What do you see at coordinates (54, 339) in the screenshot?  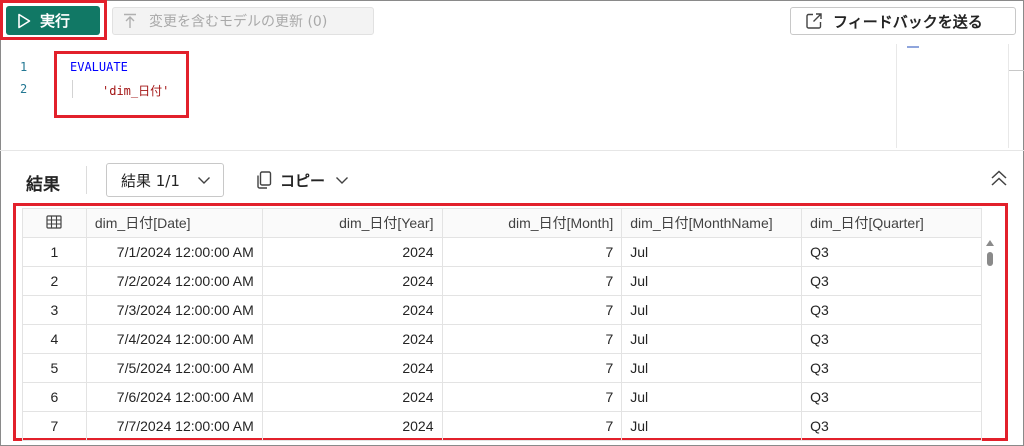 I see `row-number: 4` at bounding box center [54, 339].